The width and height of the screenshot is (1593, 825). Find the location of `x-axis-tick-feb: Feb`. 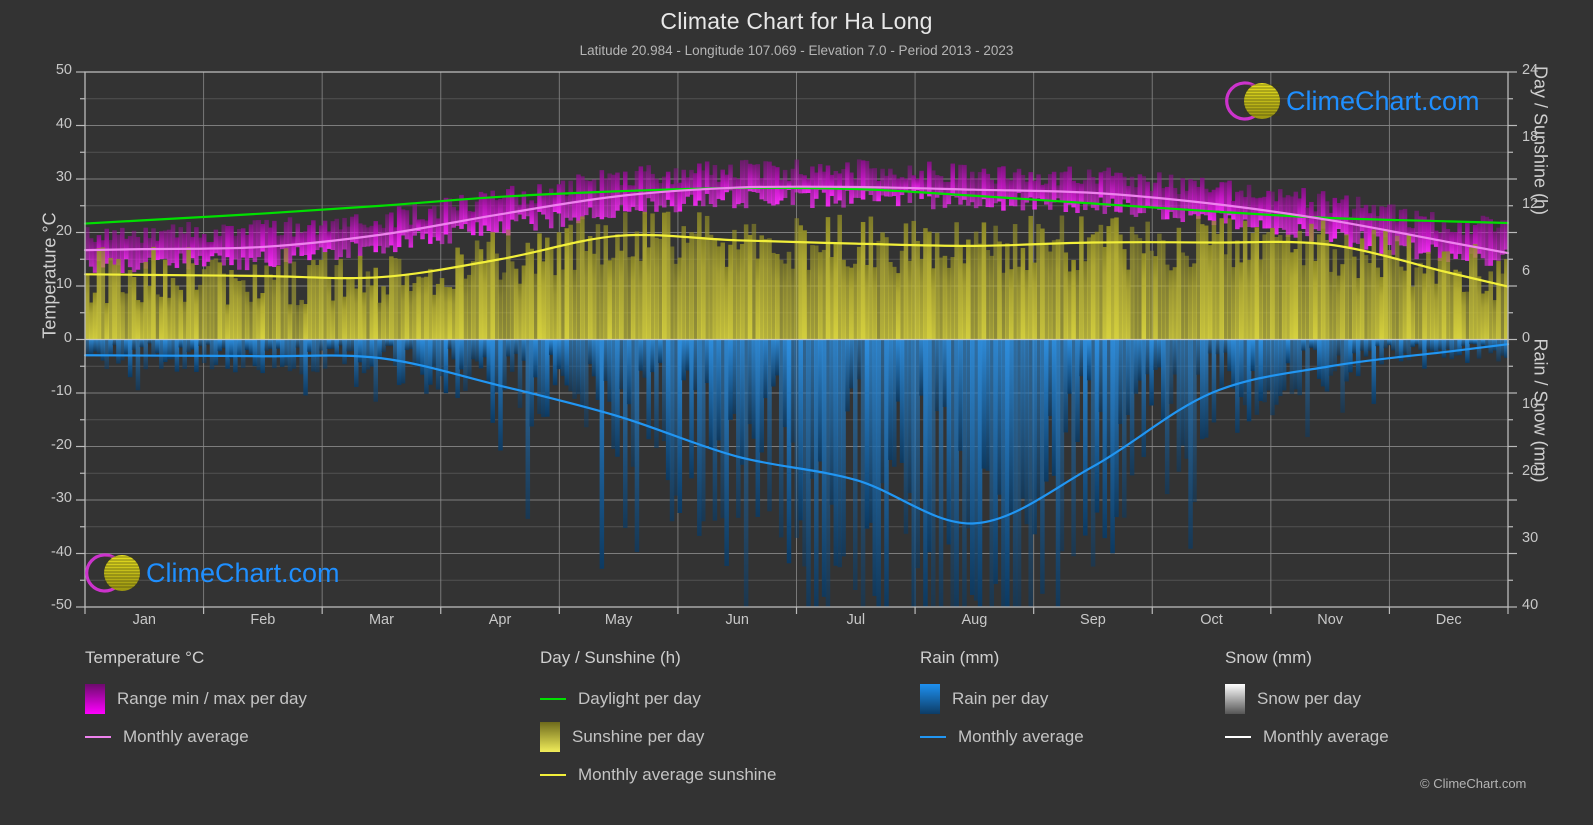

x-axis-tick-feb: Feb is located at coordinates (263, 620).